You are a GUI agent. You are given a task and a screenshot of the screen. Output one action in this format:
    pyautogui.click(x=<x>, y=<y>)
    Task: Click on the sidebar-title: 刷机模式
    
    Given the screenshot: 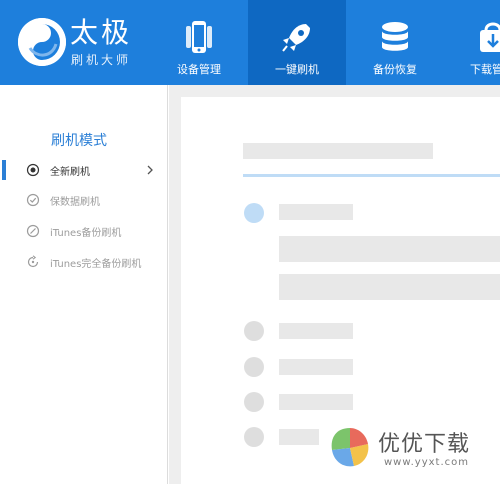 What is the action you would take?
    pyautogui.click(x=79, y=141)
    